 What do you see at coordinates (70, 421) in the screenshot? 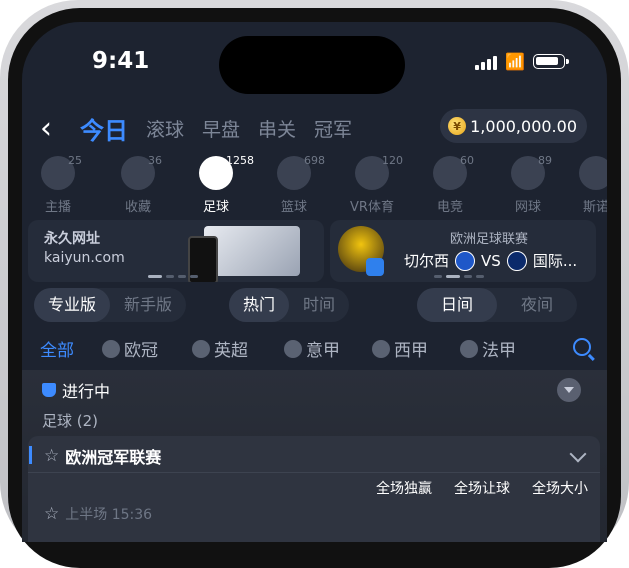
I see `sport-count: 足球 (2)` at bounding box center [70, 421].